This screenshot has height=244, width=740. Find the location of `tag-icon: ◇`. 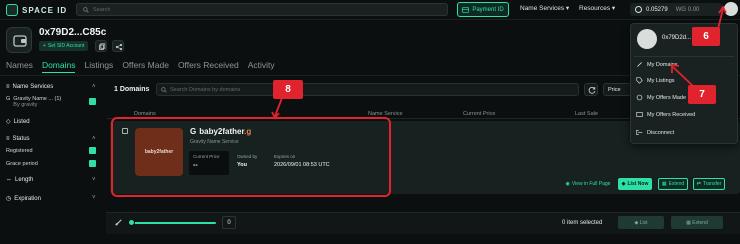

tag-icon: ◇ is located at coordinates (8, 122).